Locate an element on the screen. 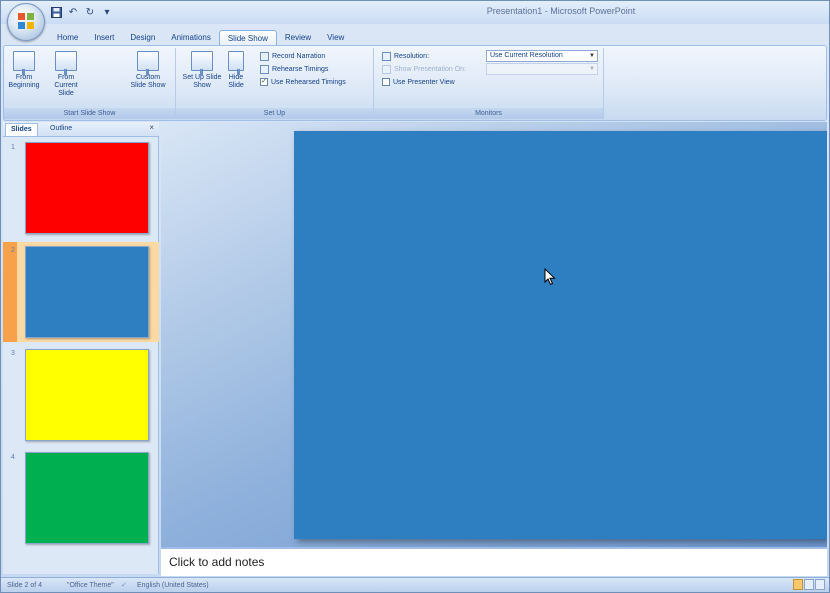 This screenshot has width=830, height=593. set-up-slide-show-label: Set Up Slide Show is located at coordinates (202, 81).